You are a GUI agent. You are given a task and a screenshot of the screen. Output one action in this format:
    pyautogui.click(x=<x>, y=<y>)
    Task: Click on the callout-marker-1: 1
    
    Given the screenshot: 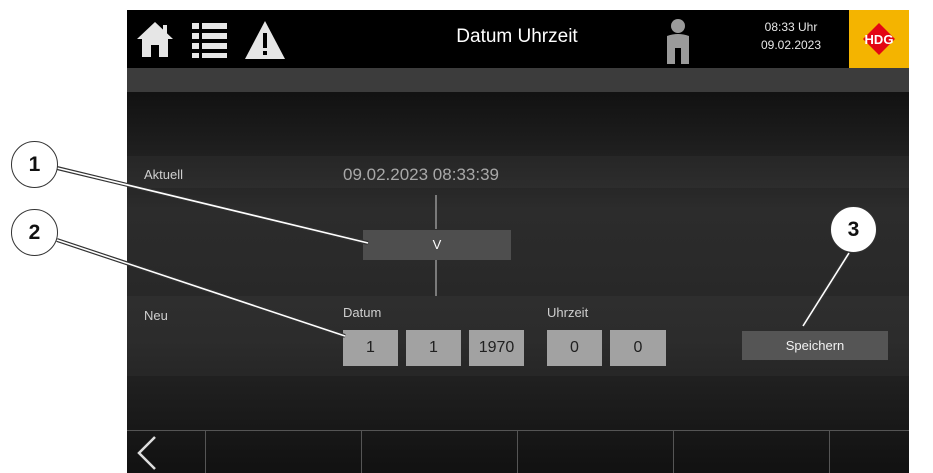 What is the action you would take?
    pyautogui.click(x=34, y=164)
    